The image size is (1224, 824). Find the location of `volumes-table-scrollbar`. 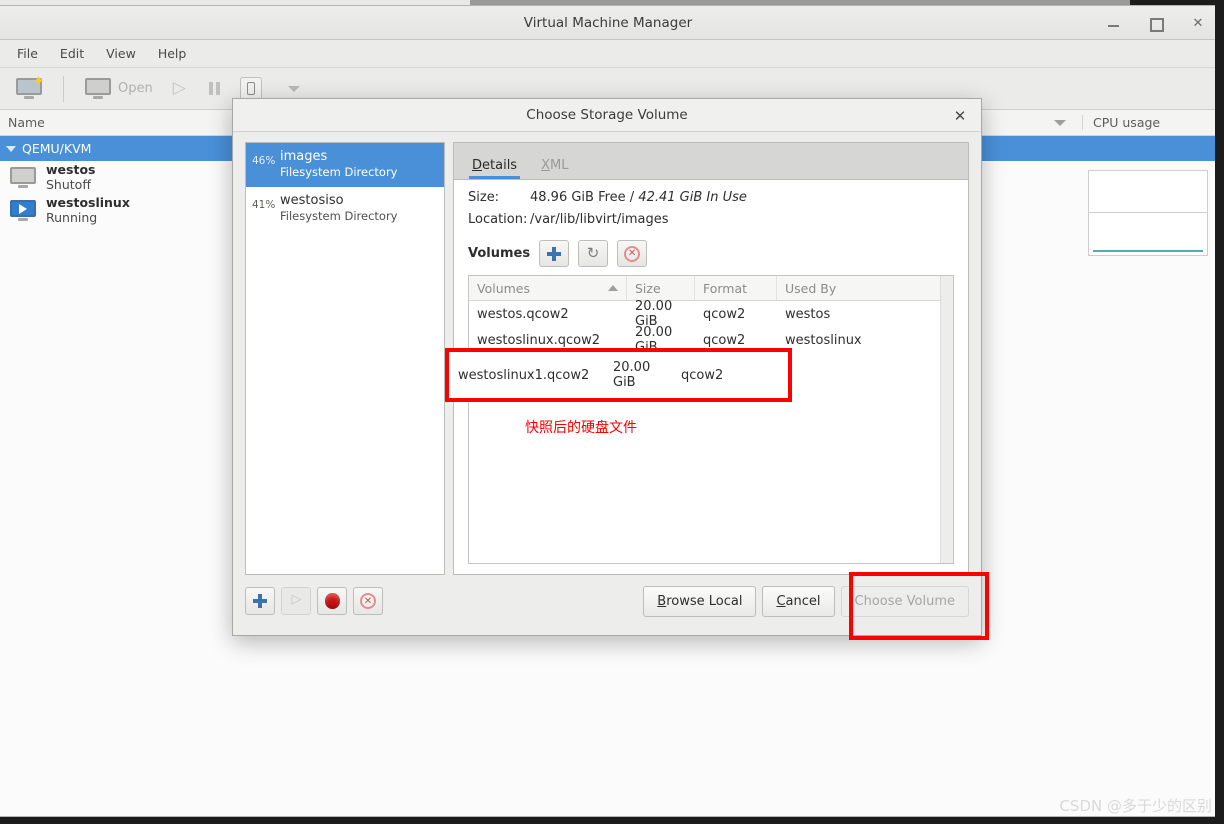

volumes-table-scrollbar is located at coordinates (946, 419).